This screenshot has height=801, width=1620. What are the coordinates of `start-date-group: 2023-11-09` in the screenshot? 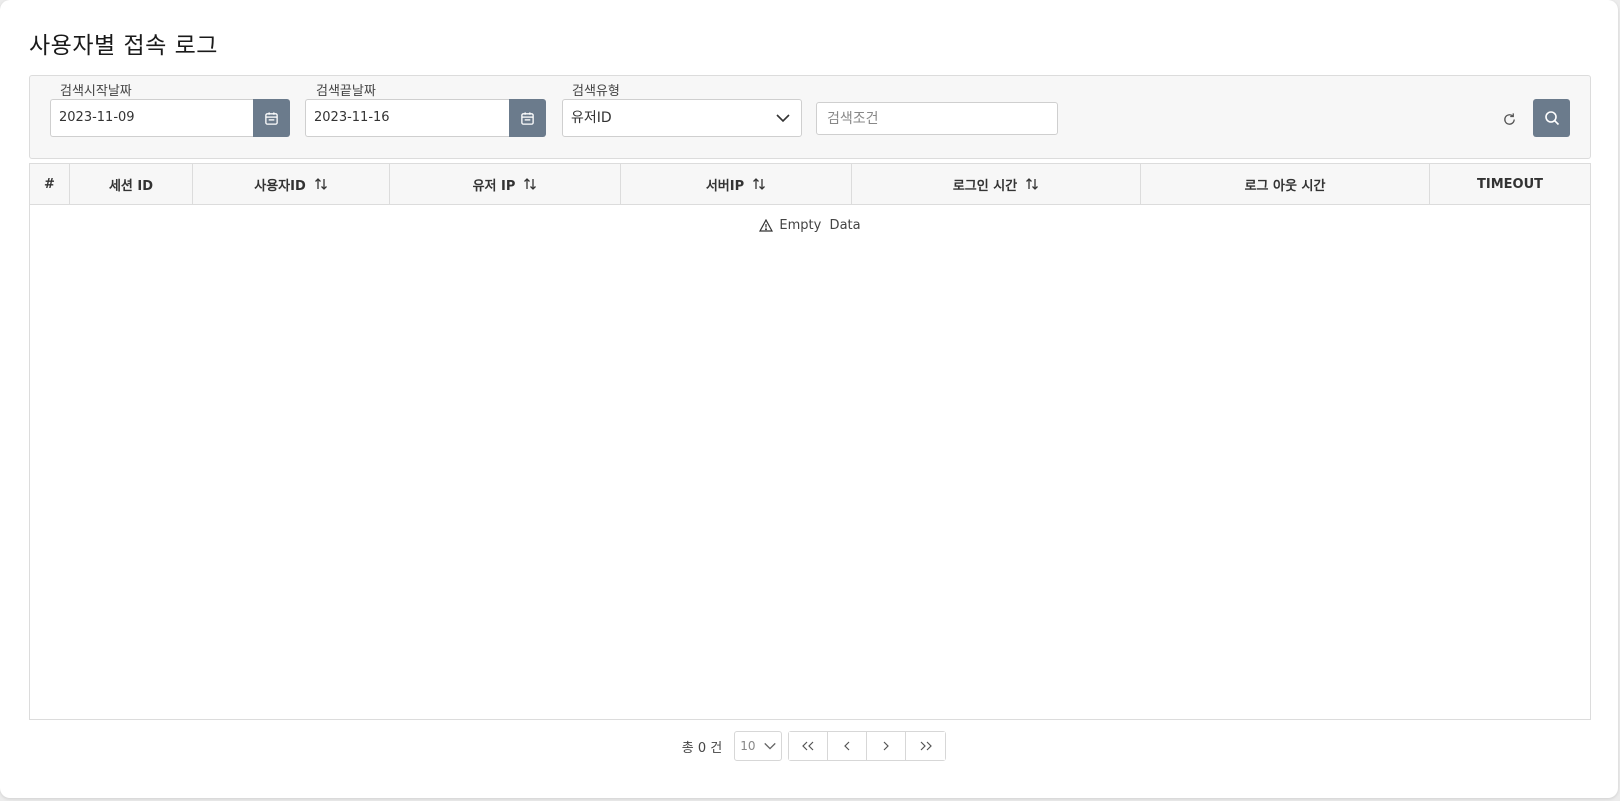 It's located at (170, 118).